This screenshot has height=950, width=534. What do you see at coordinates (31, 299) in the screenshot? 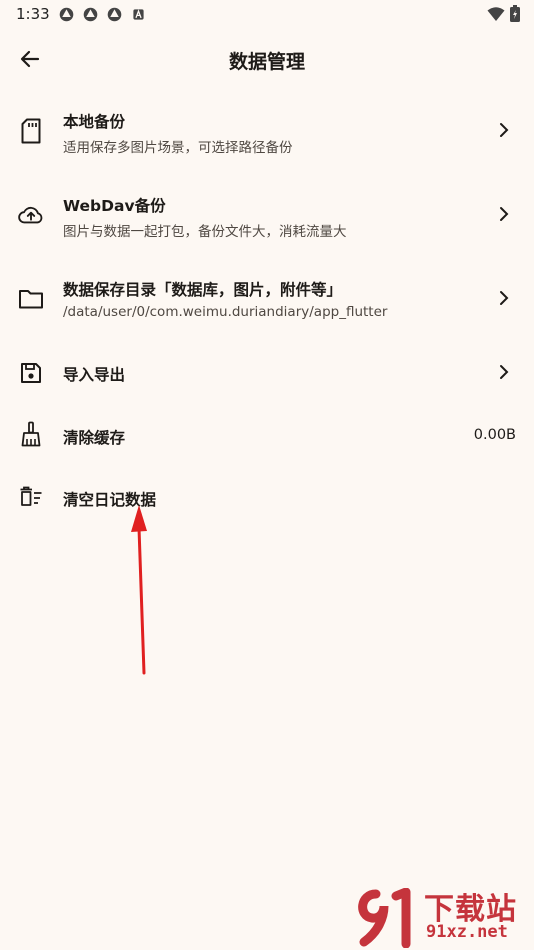
I see `folder-icon` at bounding box center [31, 299].